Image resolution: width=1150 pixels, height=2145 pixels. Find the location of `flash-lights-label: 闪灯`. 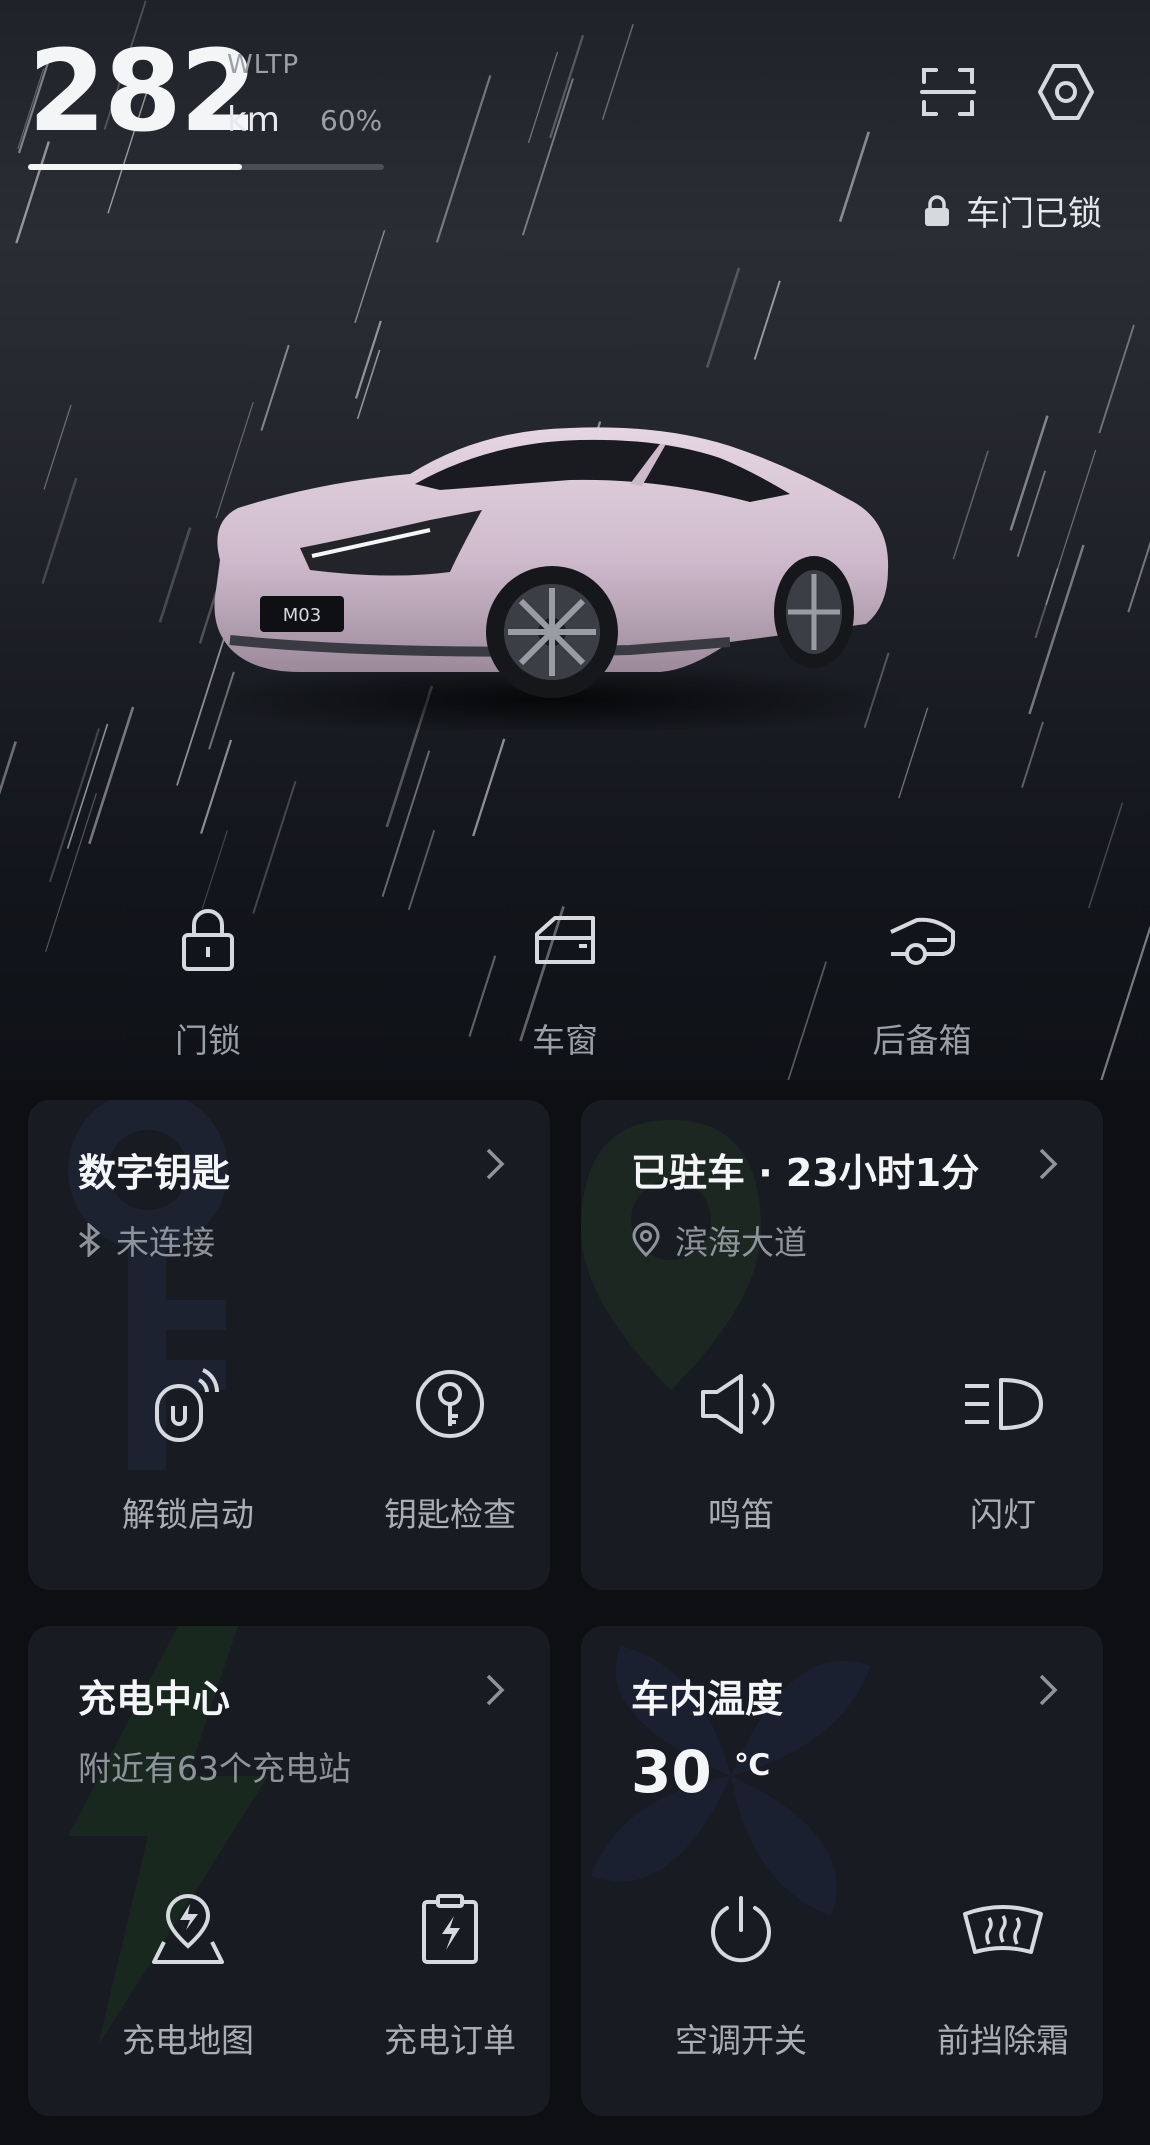

flash-lights-label: 闪灯 is located at coordinates (1003, 1514).